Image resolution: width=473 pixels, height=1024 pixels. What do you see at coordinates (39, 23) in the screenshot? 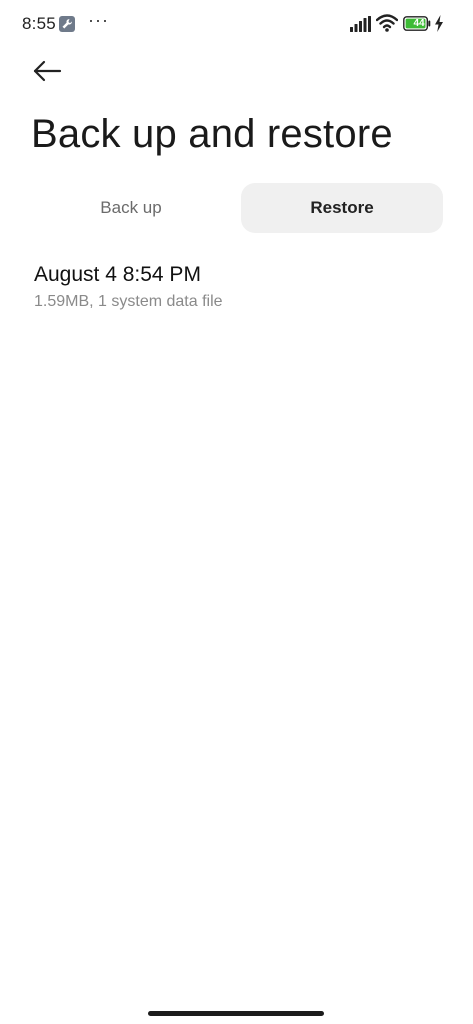
I see `status-time: 8:55` at bounding box center [39, 23].